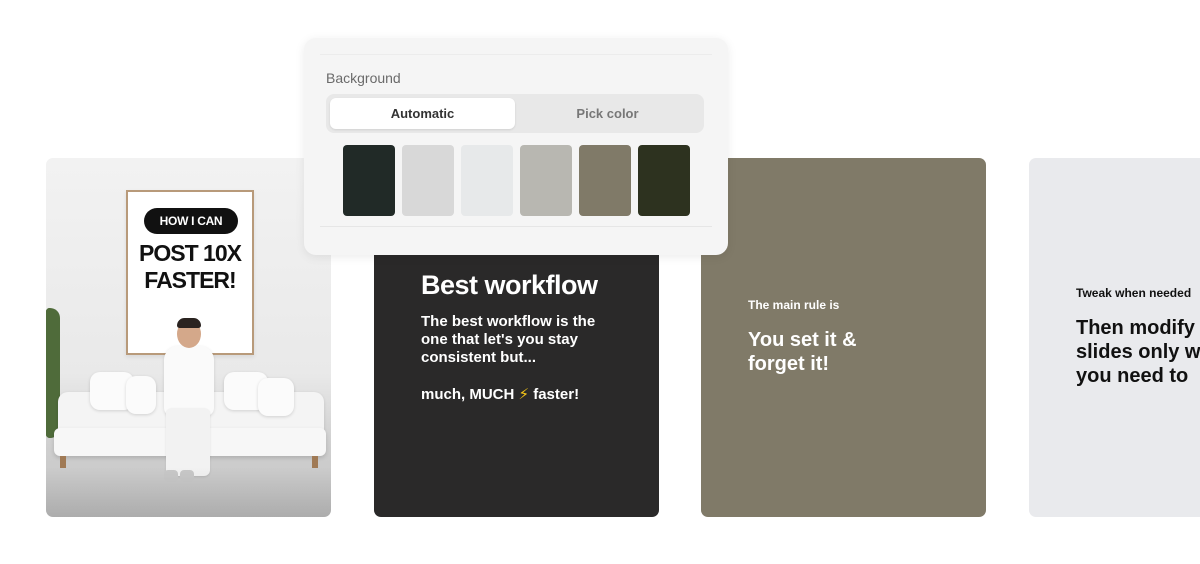  I want to click on color-swatches, so click(516, 180).